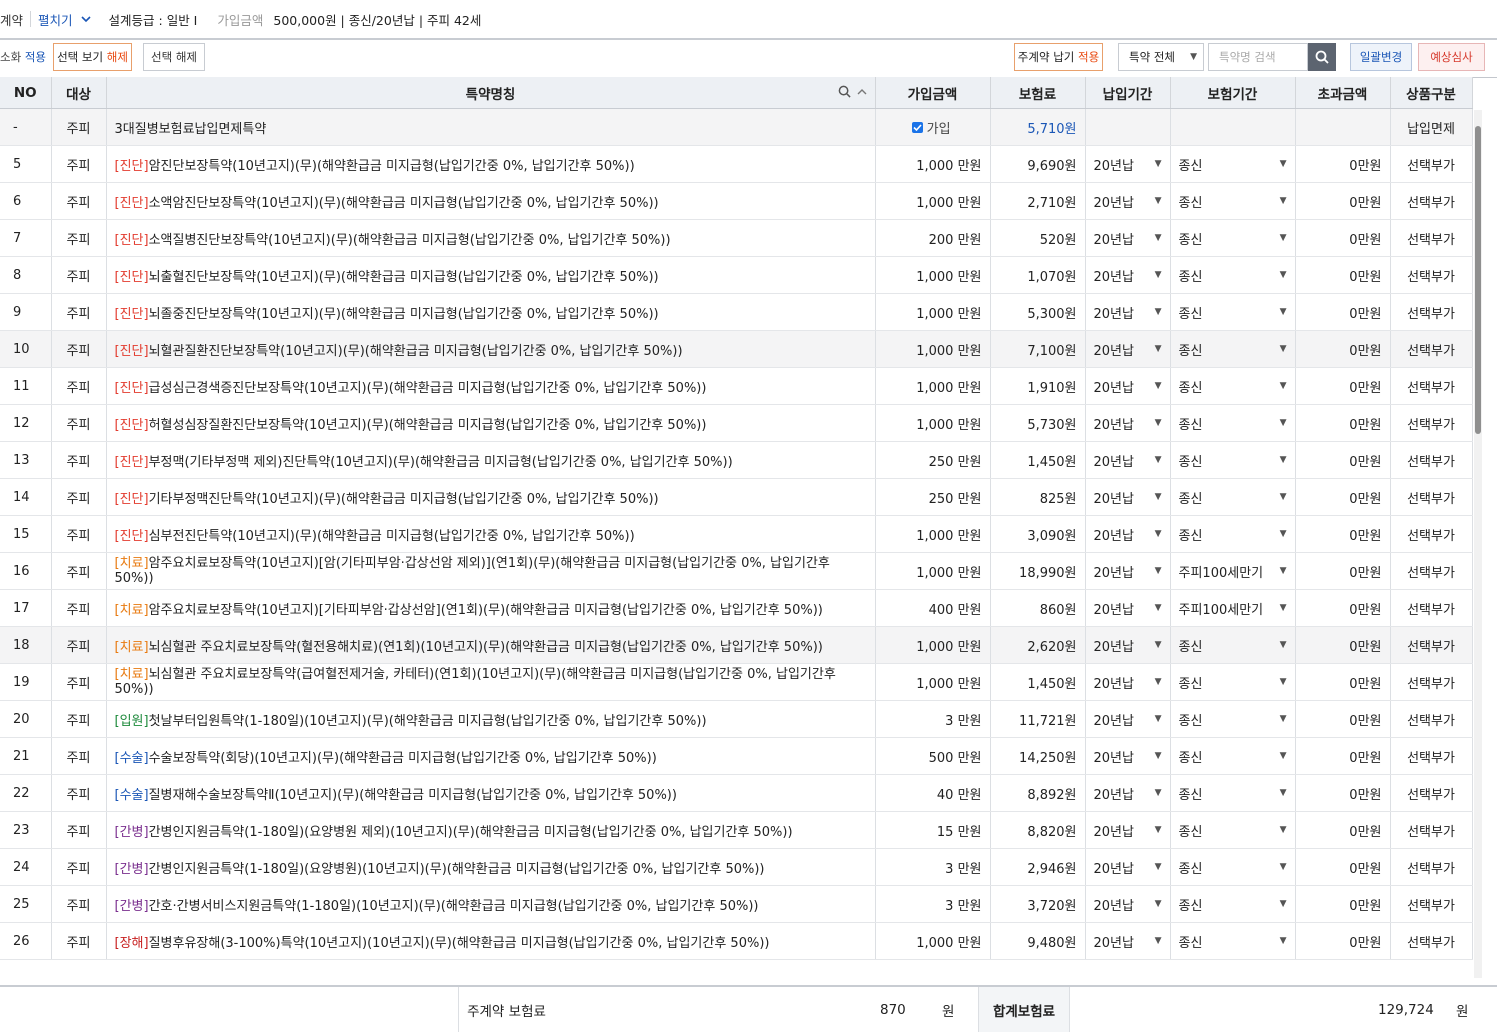 This screenshot has width=1497, height=1036. What do you see at coordinates (933, 830) in the screenshot?
I see `row-amount: 15 만원` at bounding box center [933, 830].